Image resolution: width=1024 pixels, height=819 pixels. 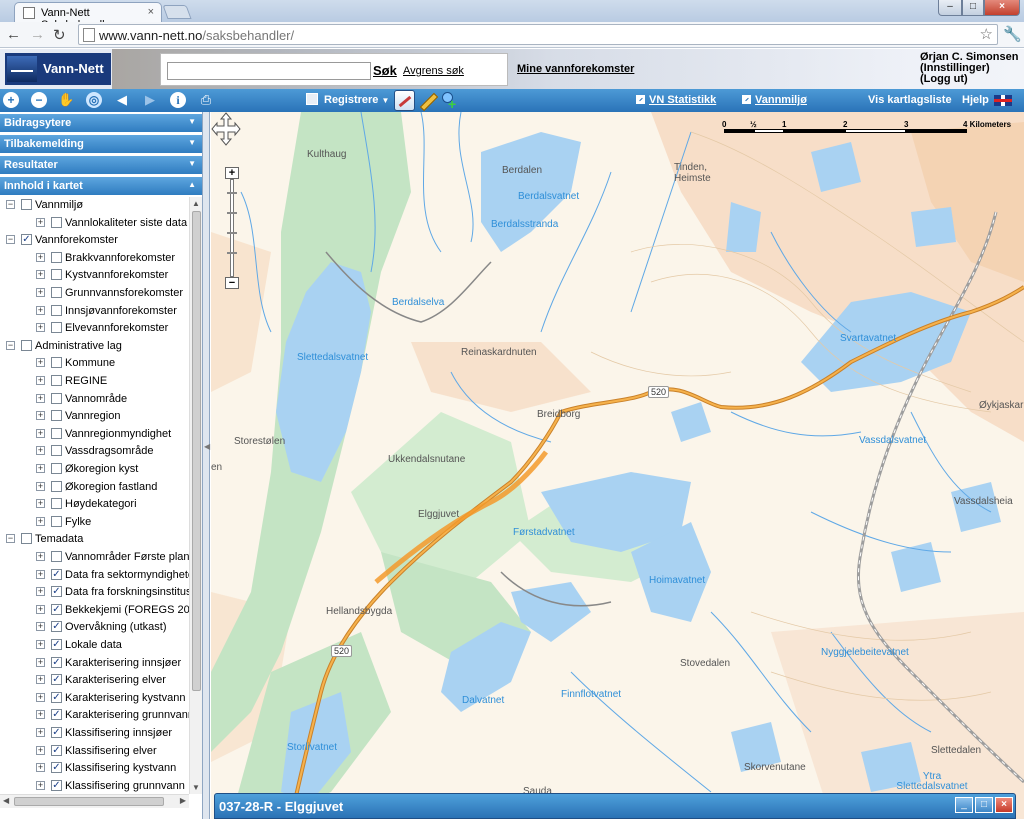 I want to click on layer-tree-row: + ✓ Karakterisering kystvann, so click(x=95, y=698).